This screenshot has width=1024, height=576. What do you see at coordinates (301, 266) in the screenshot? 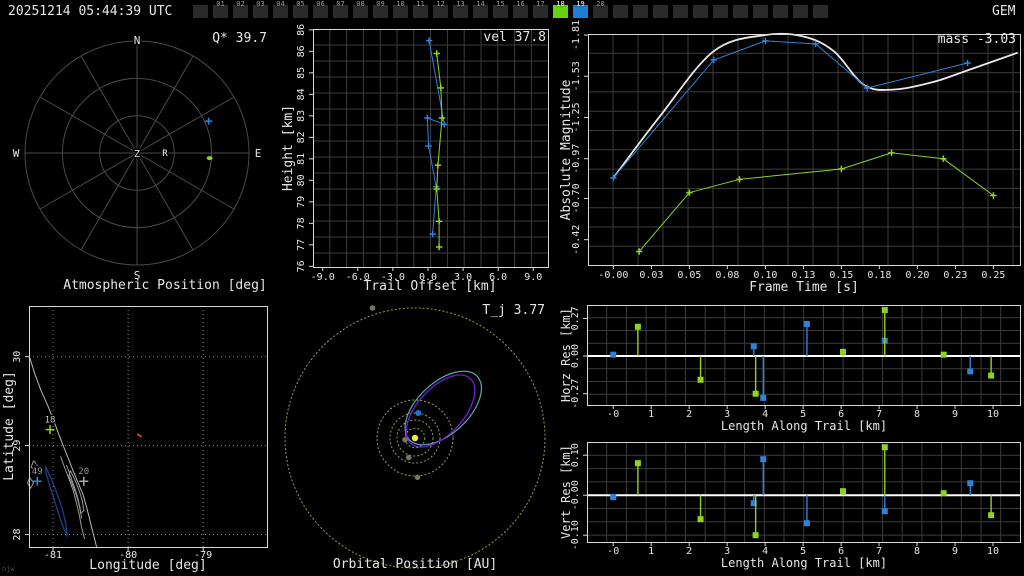
I see `svg-text: 76` at bounding box center [301, 266].